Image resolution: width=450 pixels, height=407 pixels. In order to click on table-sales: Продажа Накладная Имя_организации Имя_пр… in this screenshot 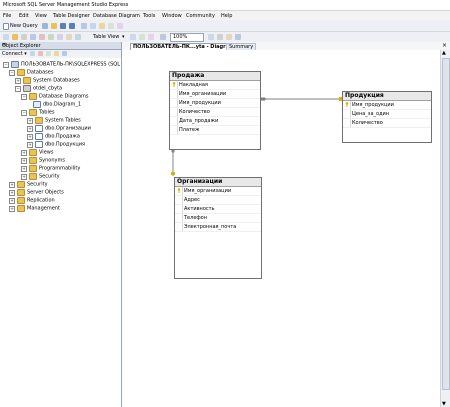, I will do `click(215, 110)`.